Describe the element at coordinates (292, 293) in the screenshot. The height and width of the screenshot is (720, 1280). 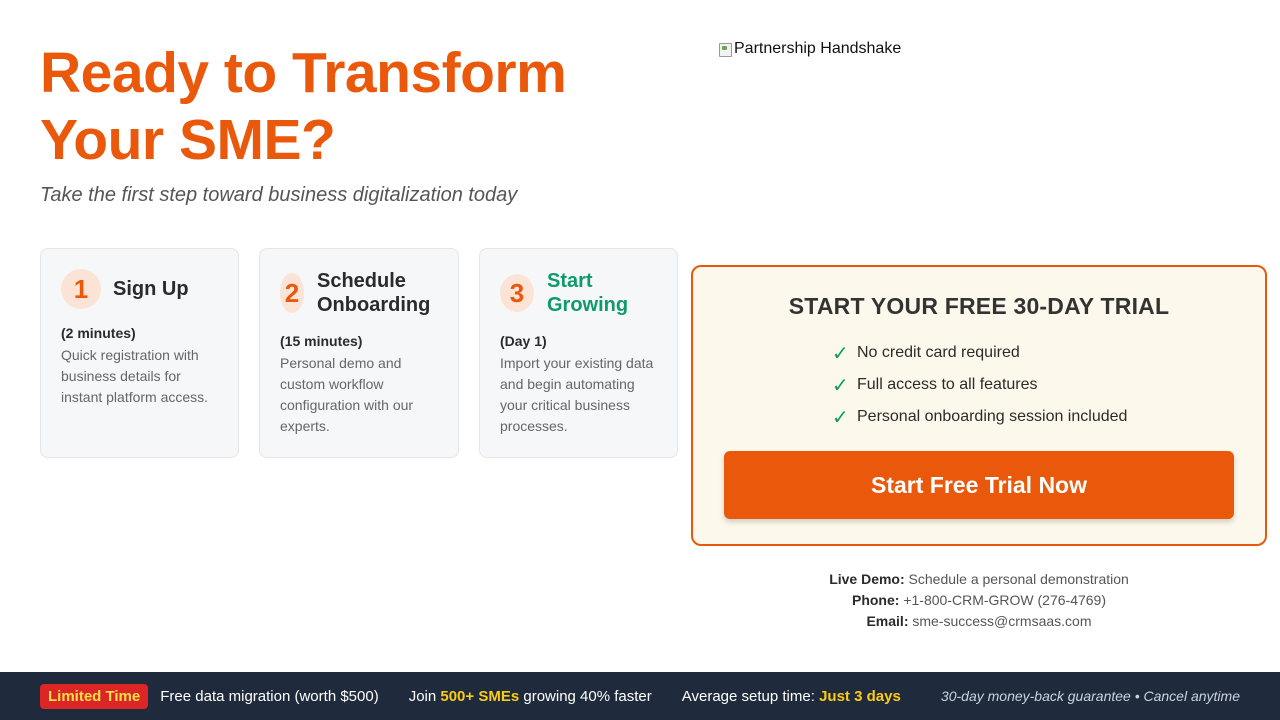
I see `step-number: 2` at that location.